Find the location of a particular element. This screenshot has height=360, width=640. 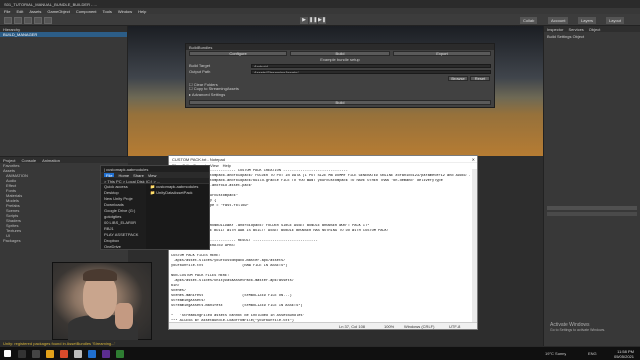

windows-start-icon is located at coordinates (7, 353).